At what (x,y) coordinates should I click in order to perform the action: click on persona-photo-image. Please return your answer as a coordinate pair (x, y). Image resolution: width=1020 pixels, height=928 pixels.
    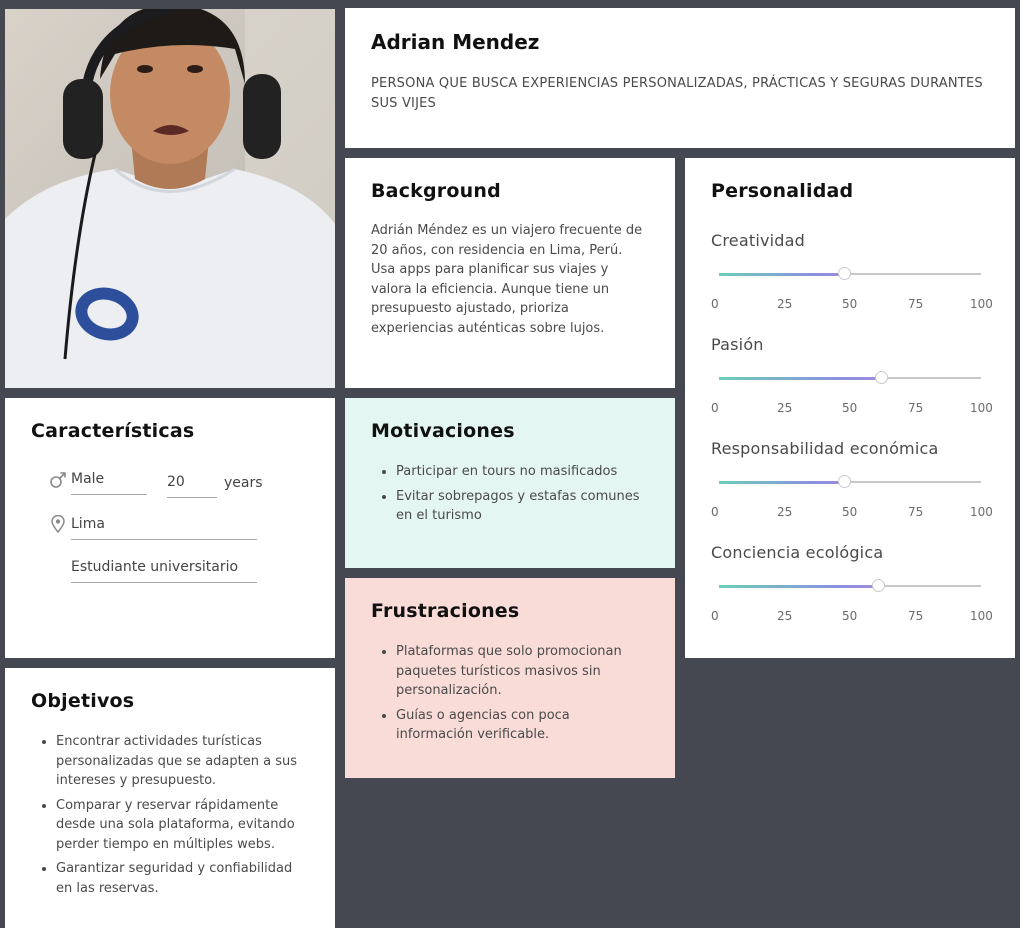
    Looking at the image, I should click on (170, 198).